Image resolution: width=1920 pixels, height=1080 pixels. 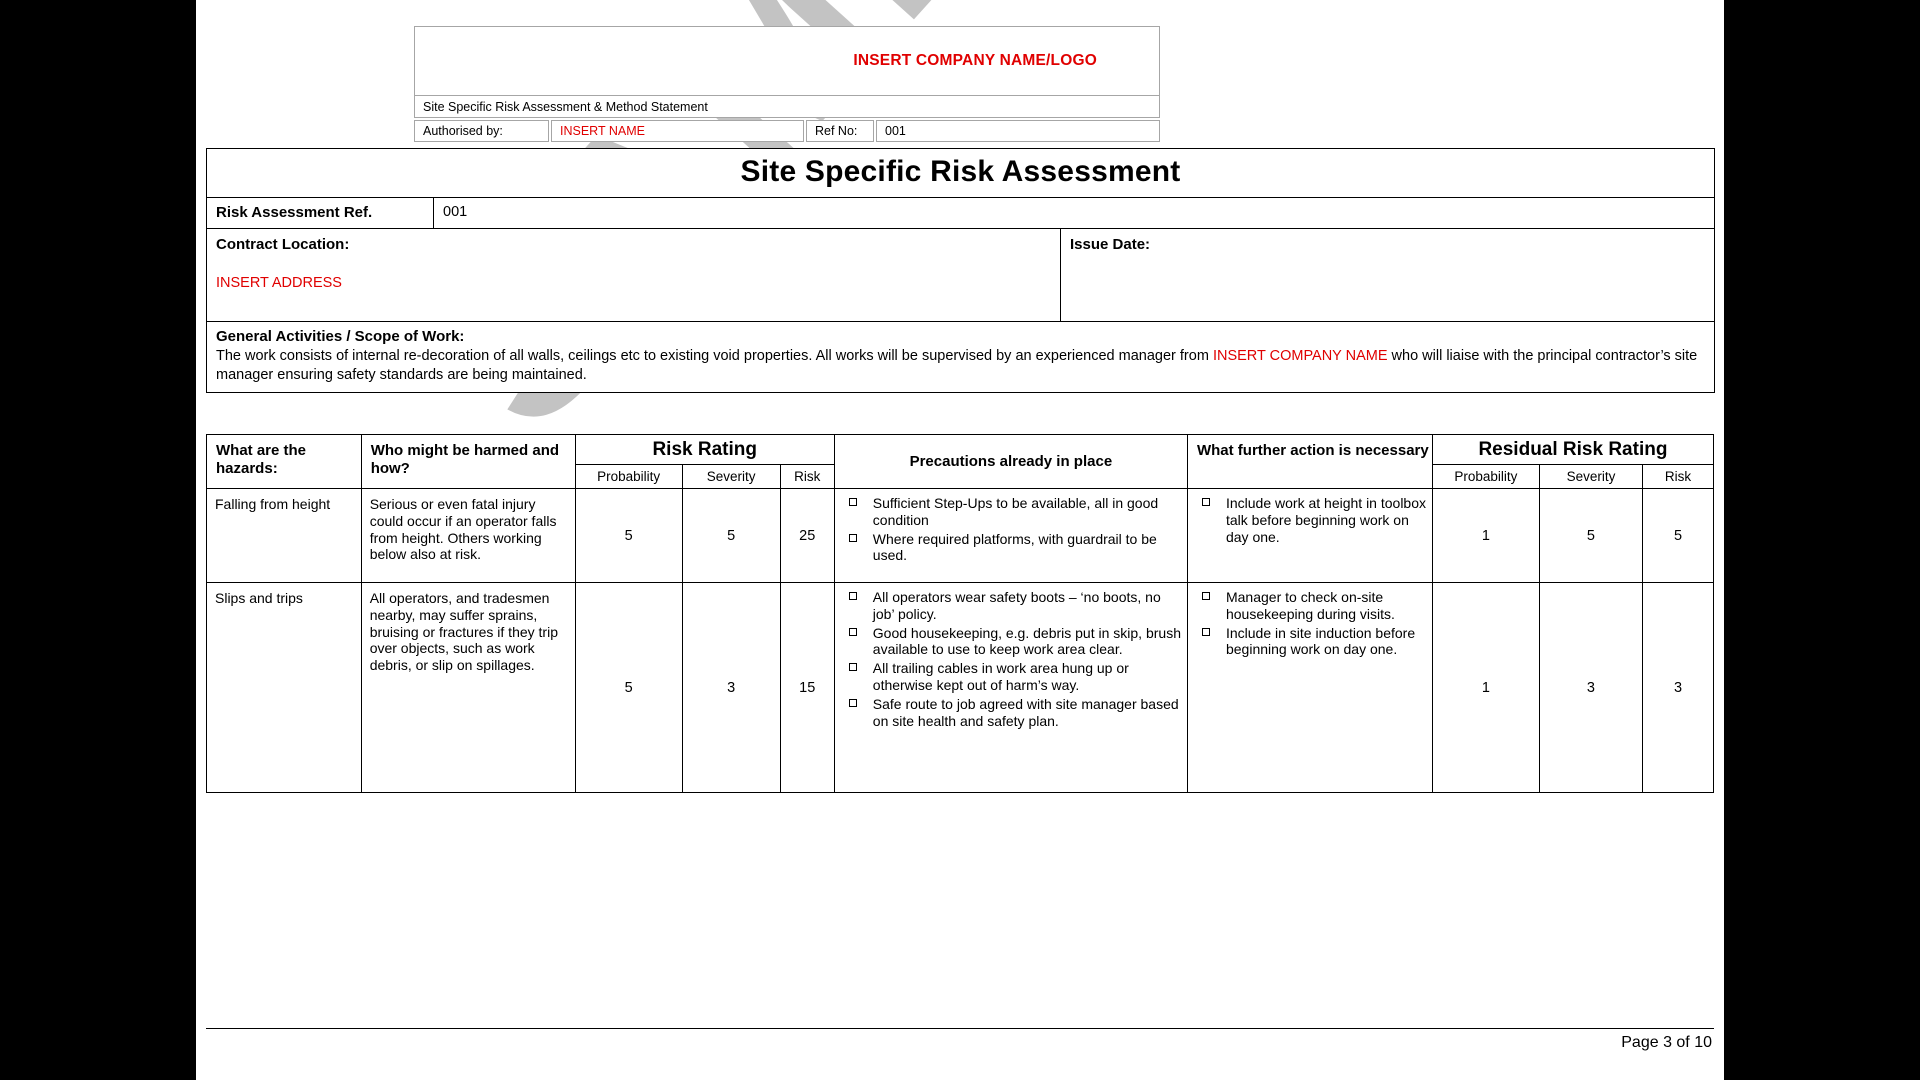 I want to click on col-header-residual-probability: Probability, so click(x=1485, y=476).